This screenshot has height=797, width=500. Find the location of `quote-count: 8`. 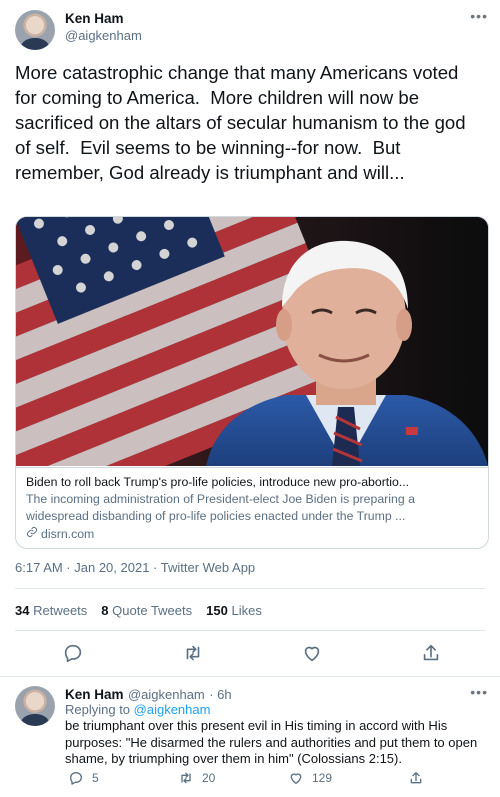

quote-count: 8 is located at coordinates (105, 610).